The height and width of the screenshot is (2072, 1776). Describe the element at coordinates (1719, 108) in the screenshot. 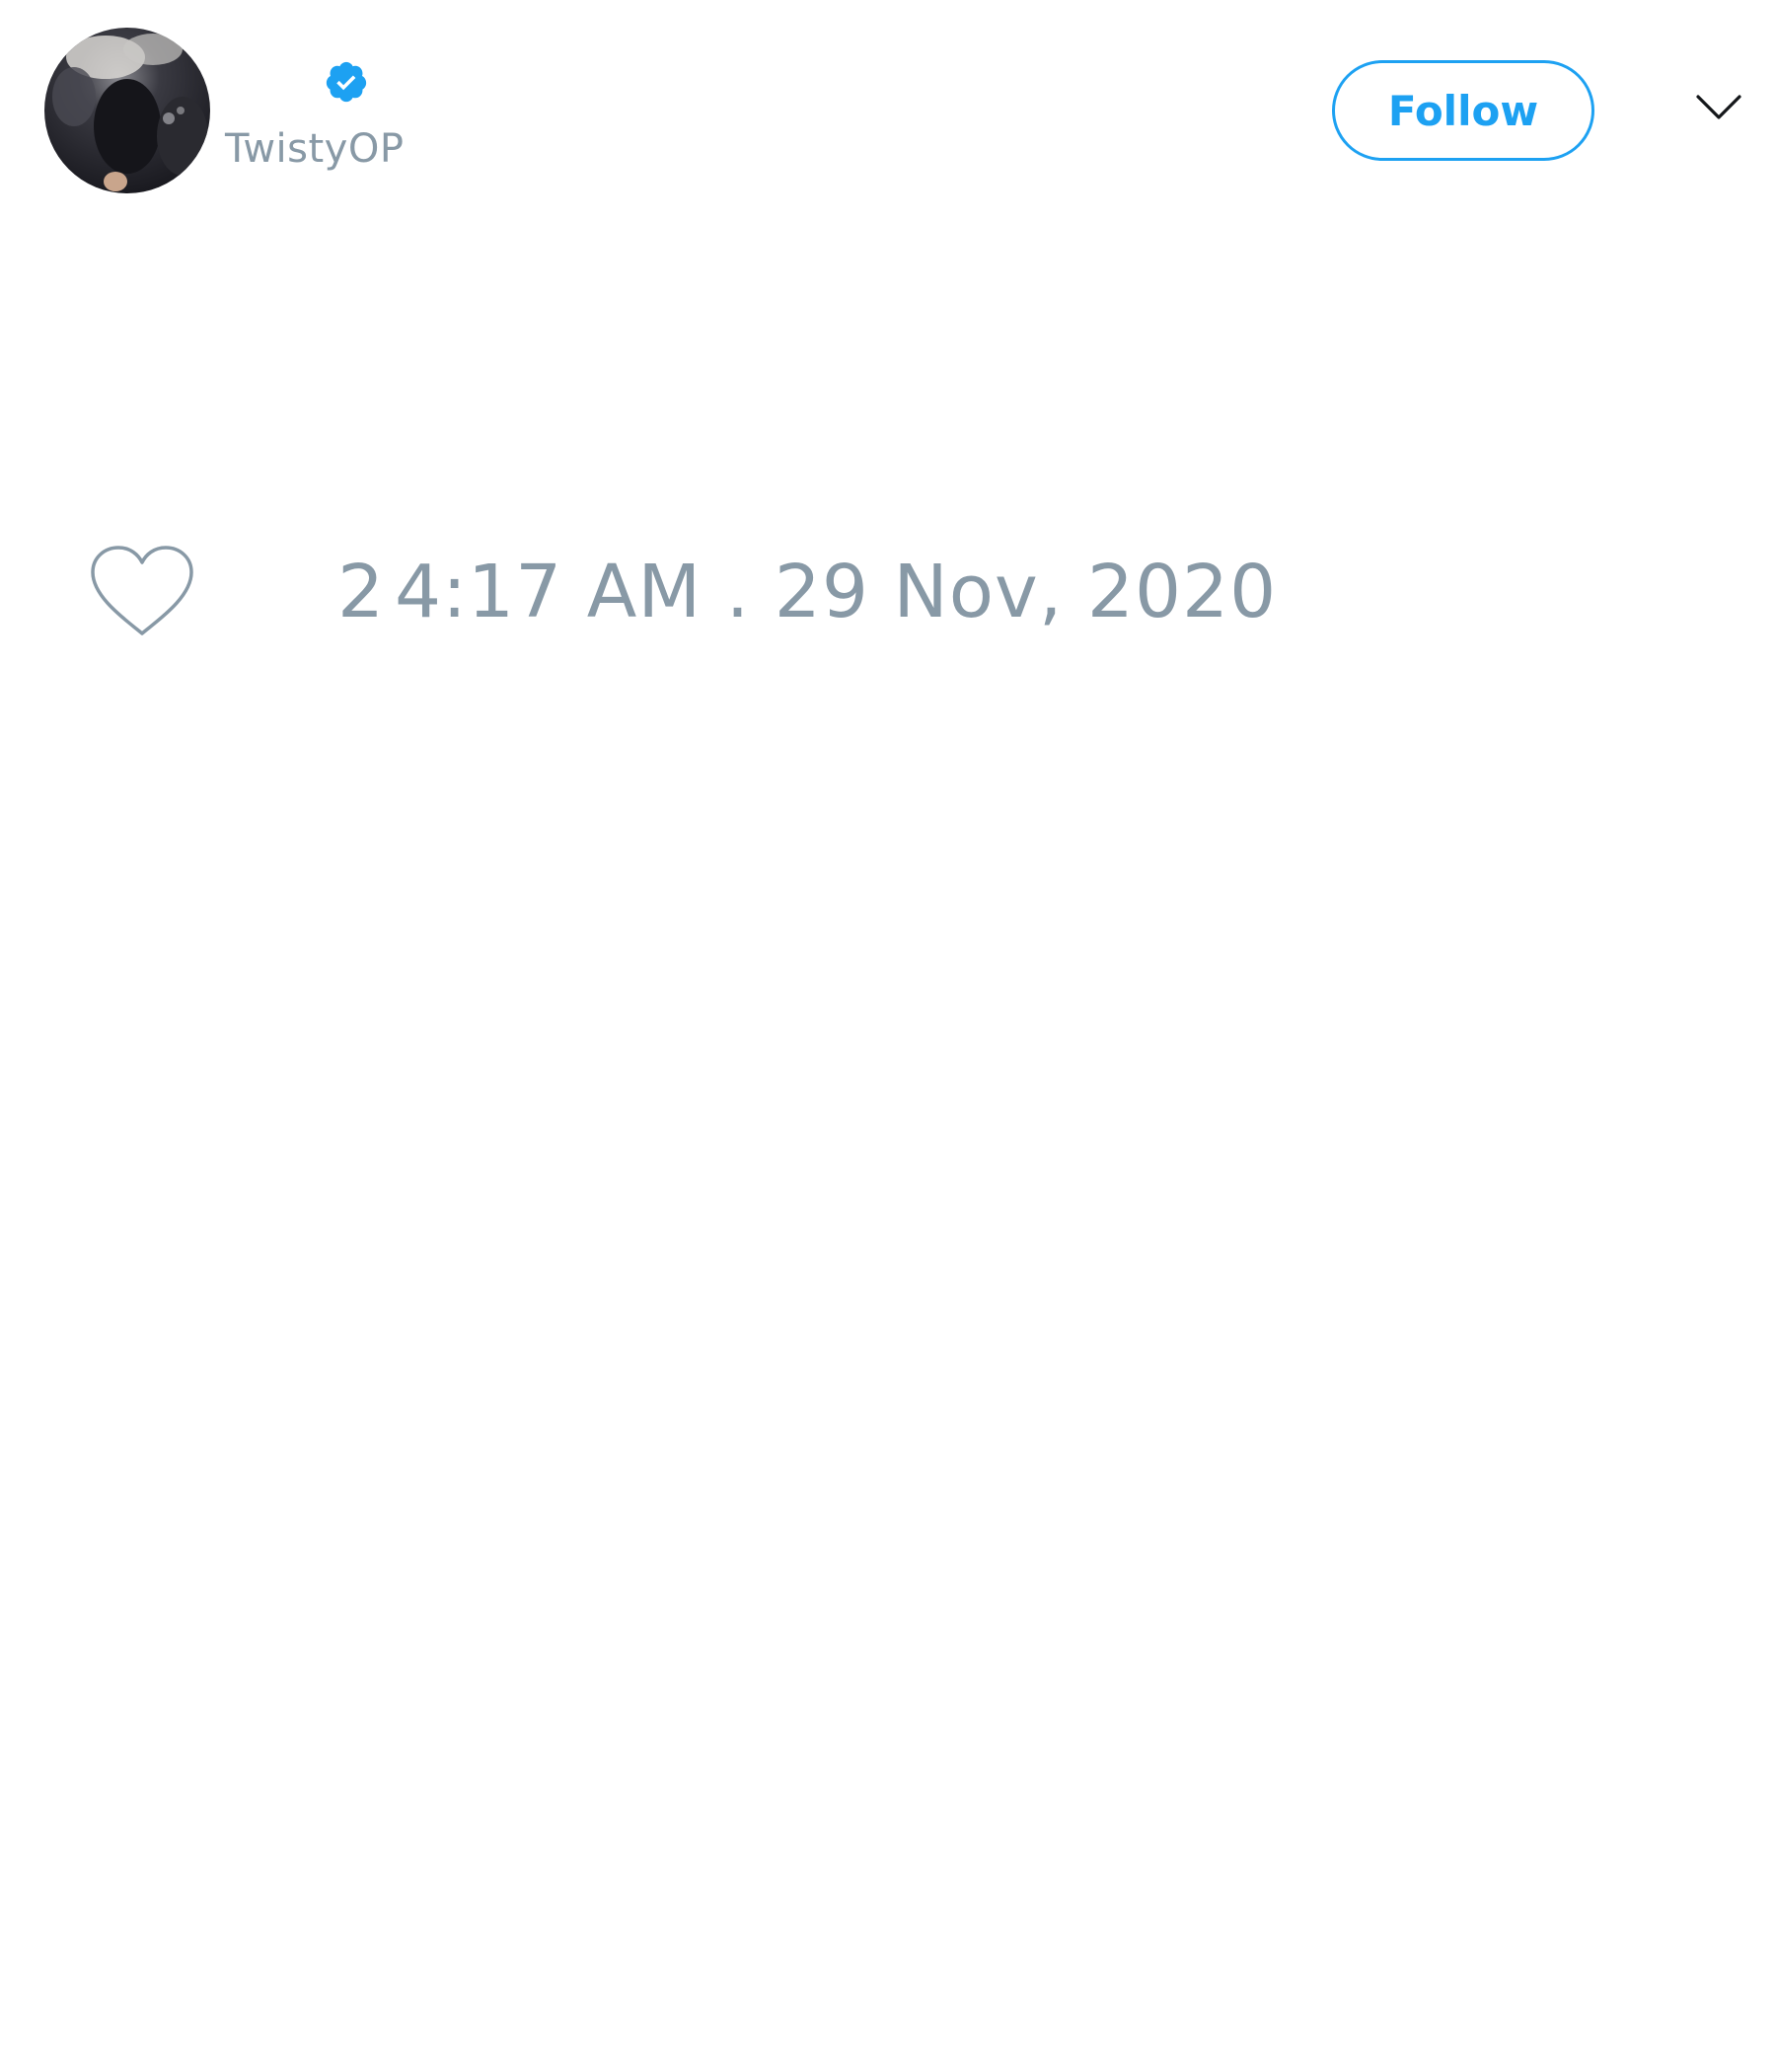

I see `chevron-down-icon` at that location.